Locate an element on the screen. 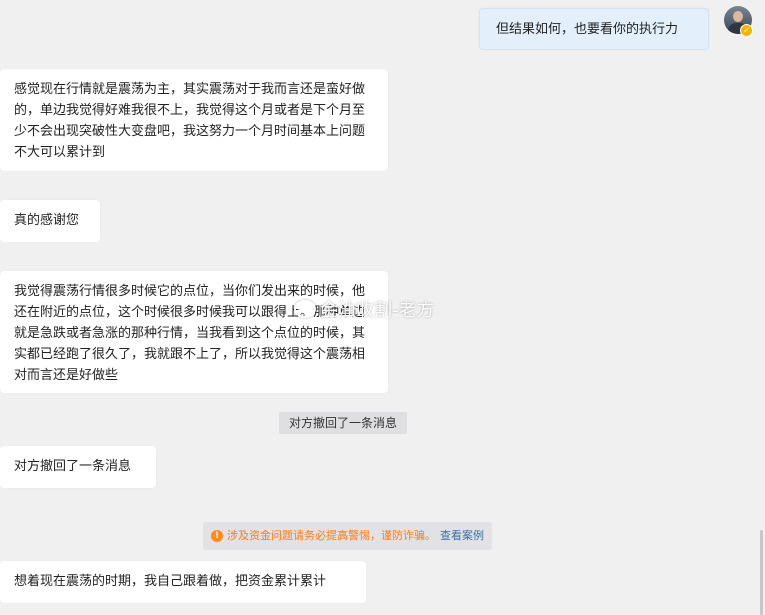 Image resolution: width=765 pixels, height=615 pixels. outgoing-message: 但结果如何，也要看你的执行力 is located at coordinates (594, 29).